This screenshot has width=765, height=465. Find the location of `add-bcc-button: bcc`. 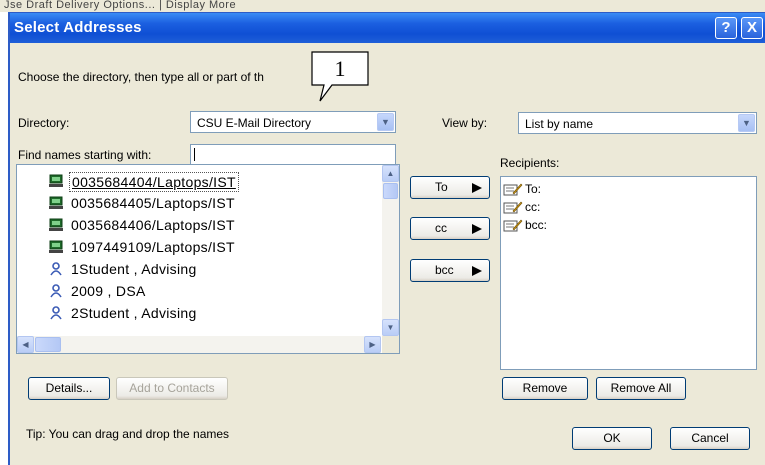

add-bcc-button: bcc is located at coordinates (450, 270).